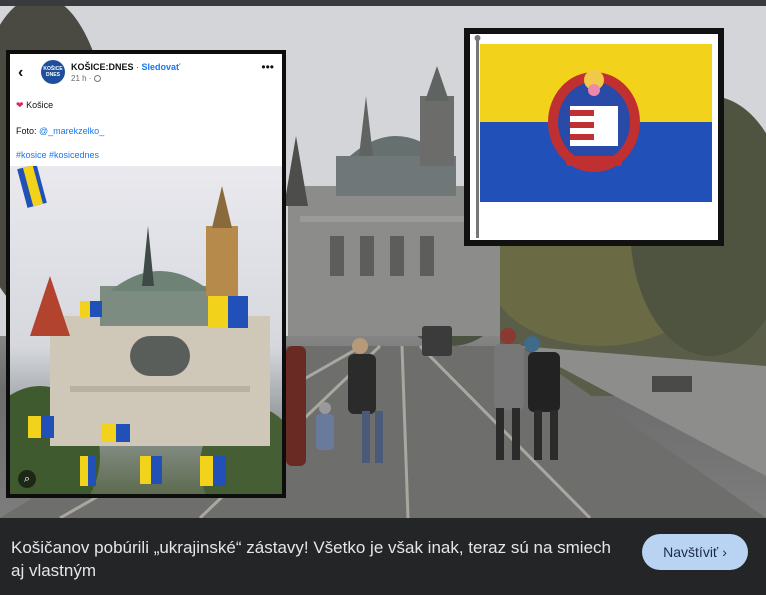 The image size is (766, 595). What do you see at coordinates (26, 131) in the screenshot?
I see `photo-credit-label: Foto:` at bounding box center [26, 131].